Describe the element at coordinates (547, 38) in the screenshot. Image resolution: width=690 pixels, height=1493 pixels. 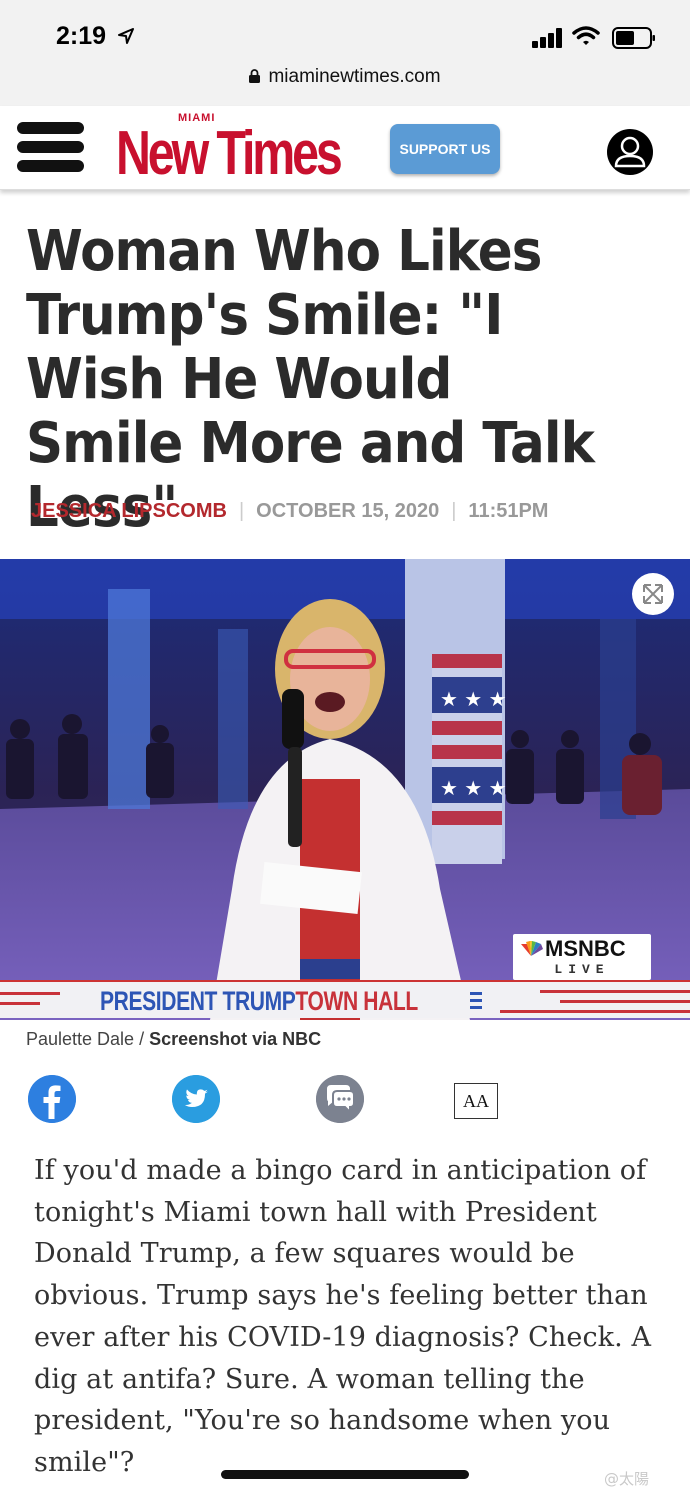
I see `cellular-signal-icon` at that location.